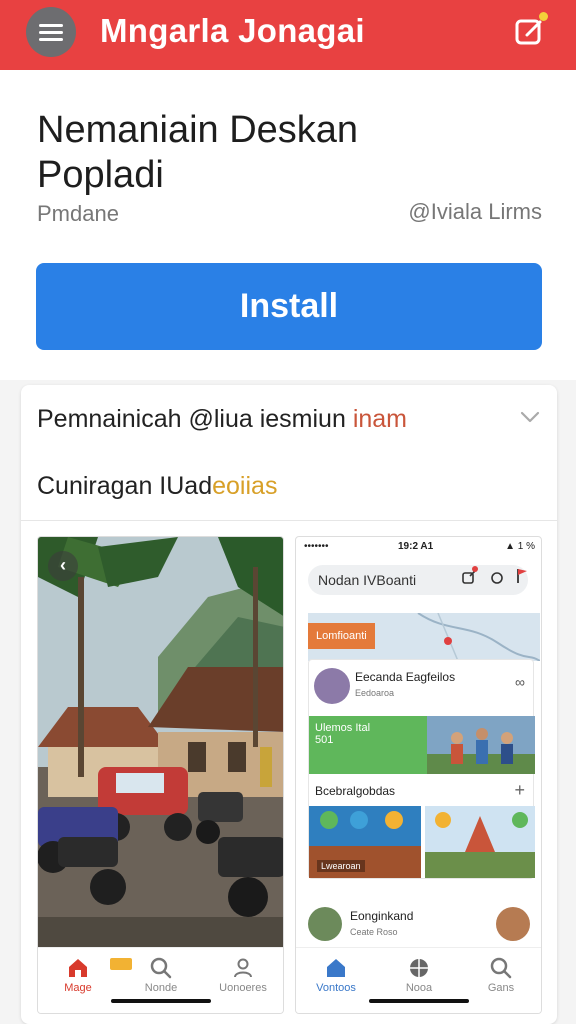 The width and height of the screenshot is (576, 1024). I want to click on app-bar-title: Mngarla Jonagai, so click(232, 30).